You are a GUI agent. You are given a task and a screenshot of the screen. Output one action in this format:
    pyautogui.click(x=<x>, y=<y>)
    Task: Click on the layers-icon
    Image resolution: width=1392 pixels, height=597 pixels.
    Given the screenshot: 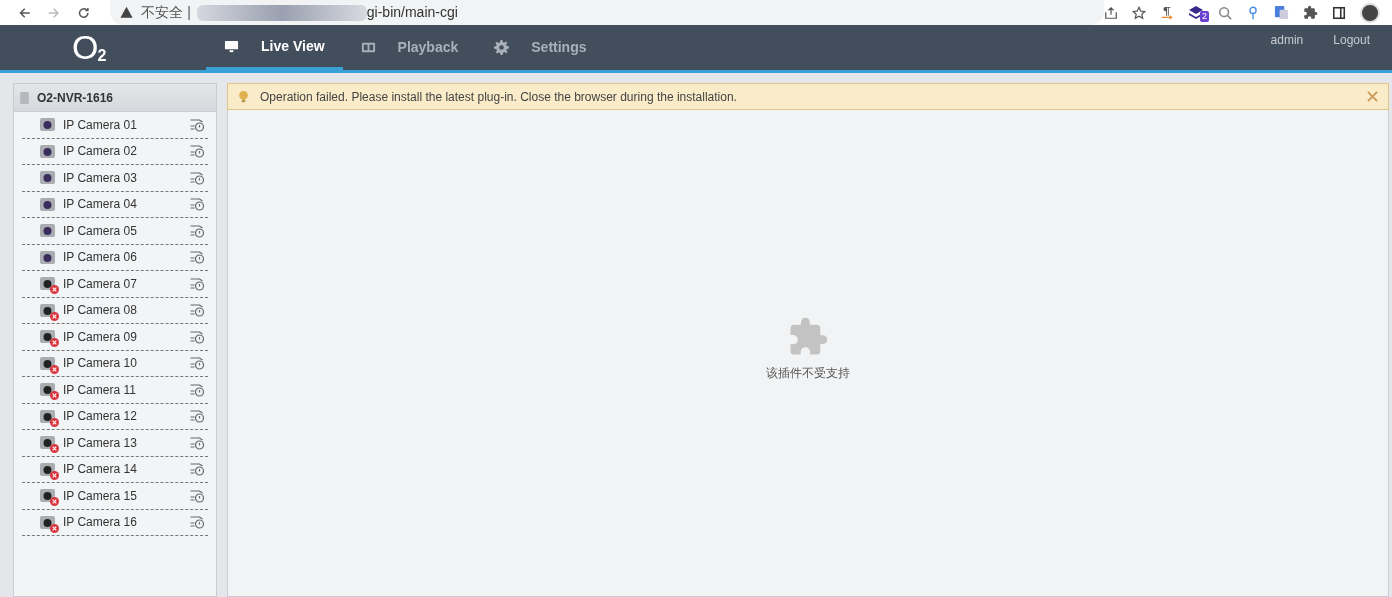 What is the action you would take?
    pyautogui.click(x=1196, y=12)
    